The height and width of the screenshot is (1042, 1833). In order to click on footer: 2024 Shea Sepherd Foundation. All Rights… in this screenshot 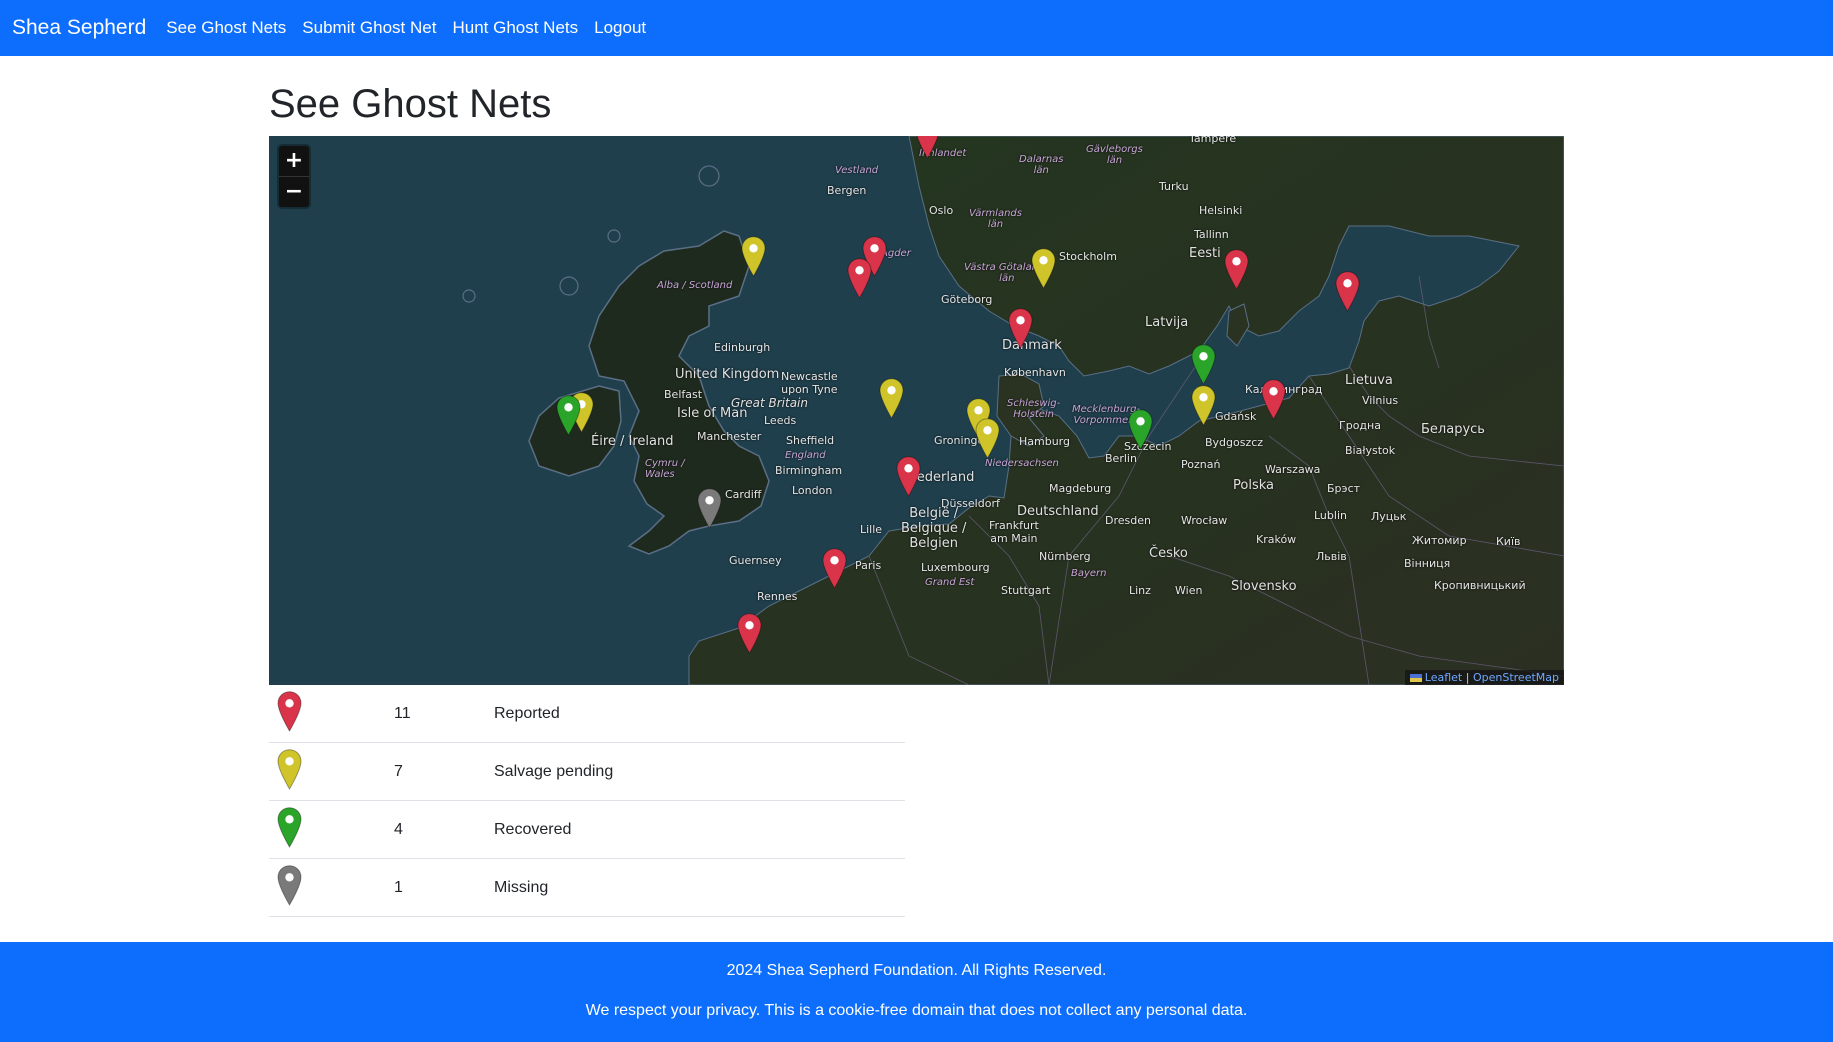, I will do `click(916, 992)`.